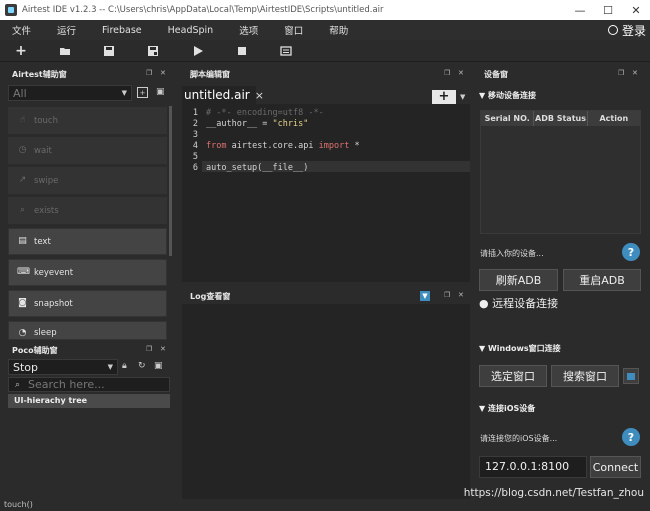 This screenshot has width=650, height=511. What do you see at coordinates (21, 51) in the screenshot?
I see `plus-icon: +` at bounding box center [21, 51].